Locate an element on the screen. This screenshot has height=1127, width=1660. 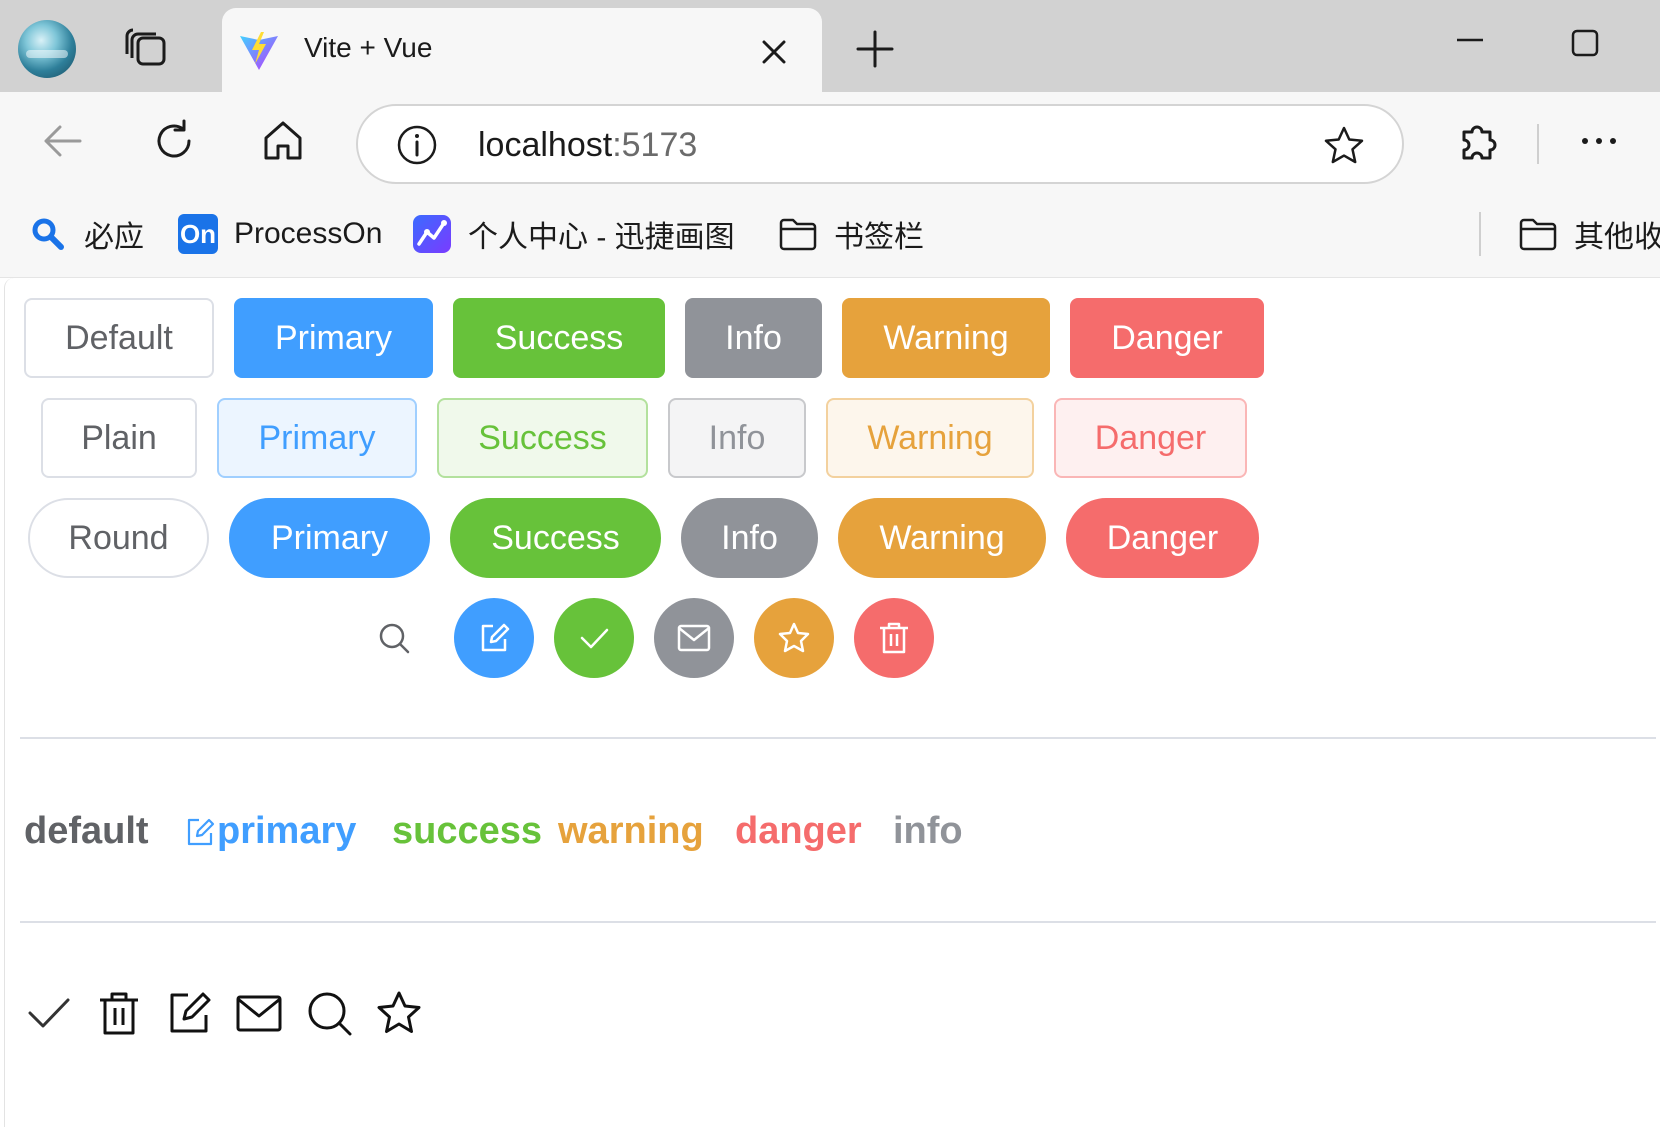
bookmark-bing: 必应 is located at coordinates (86, 234).